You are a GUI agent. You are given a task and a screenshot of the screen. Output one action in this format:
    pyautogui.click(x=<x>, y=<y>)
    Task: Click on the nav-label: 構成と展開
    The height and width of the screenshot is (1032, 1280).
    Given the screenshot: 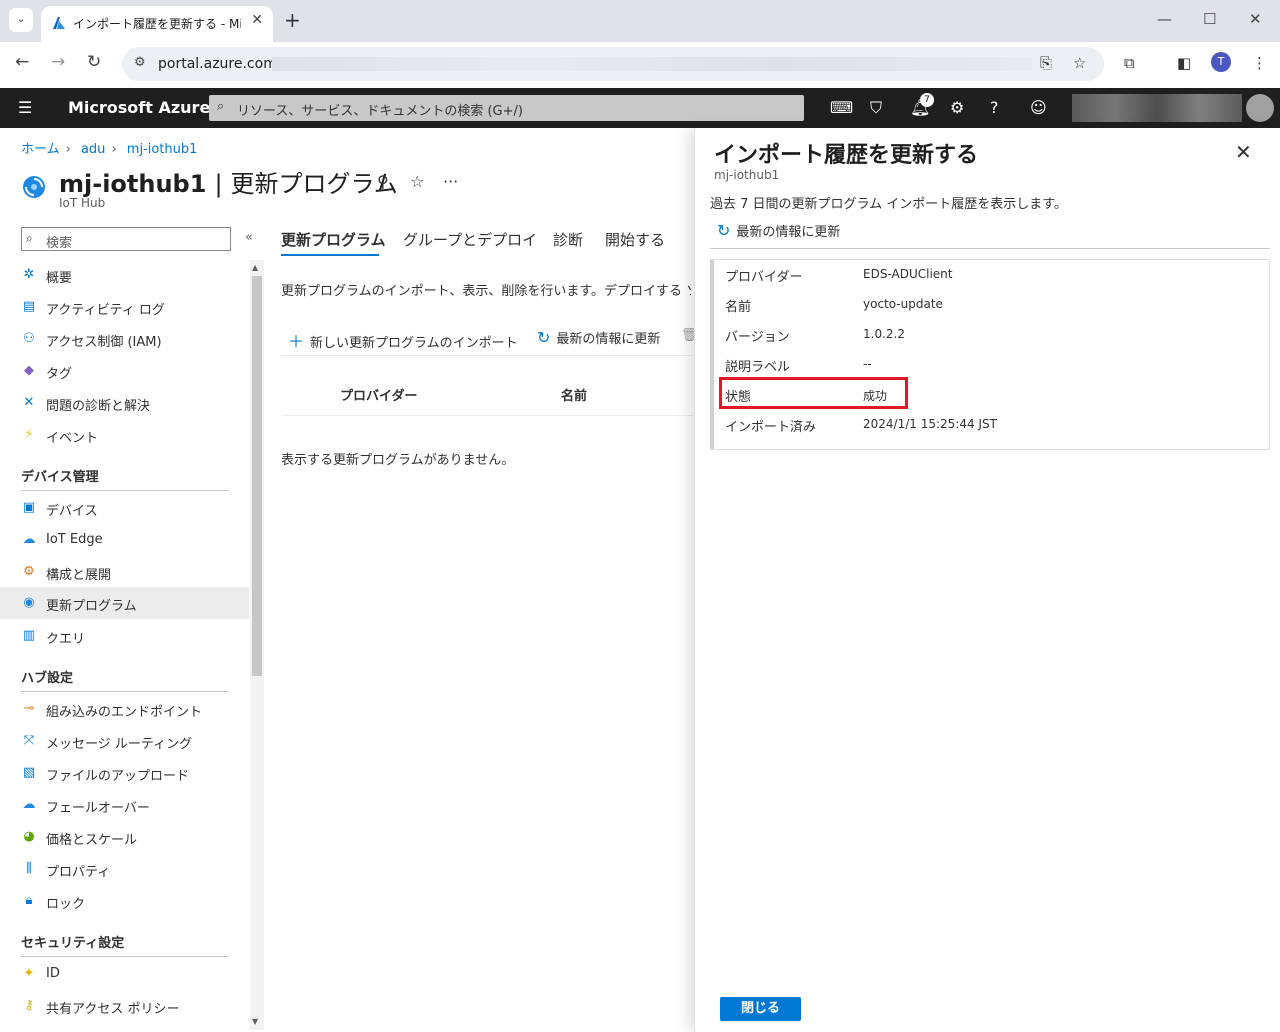 What is the action you would take?
    pyautogui.click(x=79, y=575)
    